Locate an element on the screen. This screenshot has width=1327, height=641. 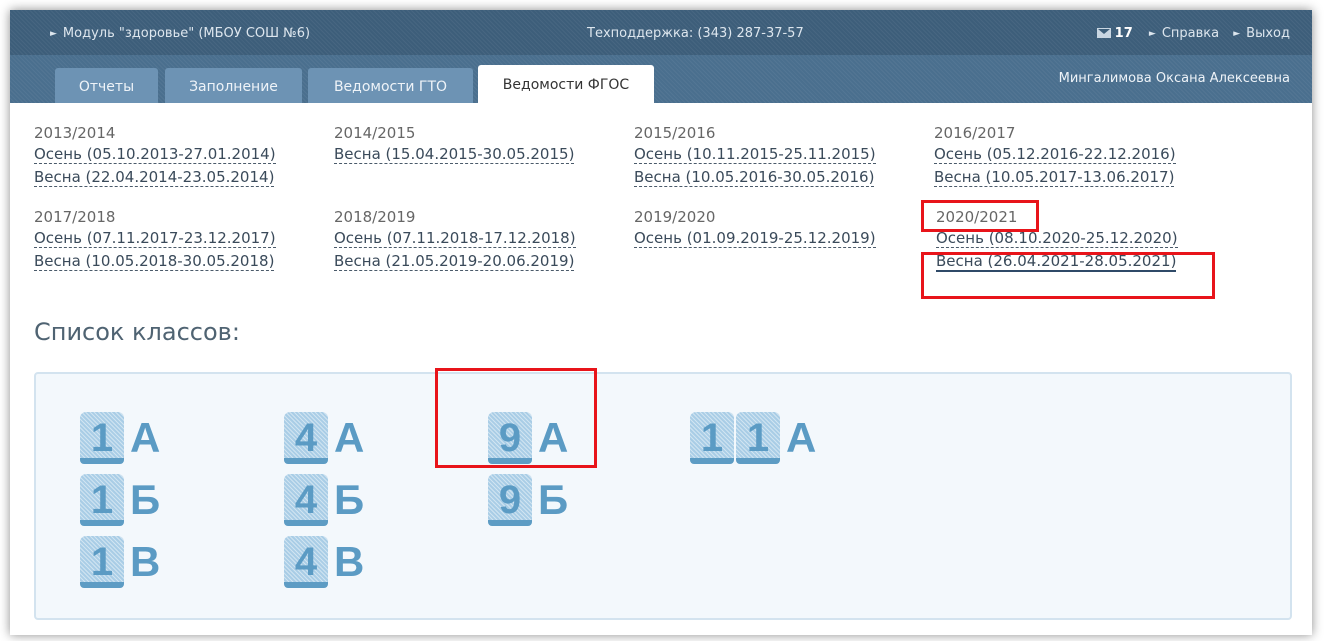
period-link: Осень (07.11.2017-23.12.2017) is located at coordinates (155, 238).